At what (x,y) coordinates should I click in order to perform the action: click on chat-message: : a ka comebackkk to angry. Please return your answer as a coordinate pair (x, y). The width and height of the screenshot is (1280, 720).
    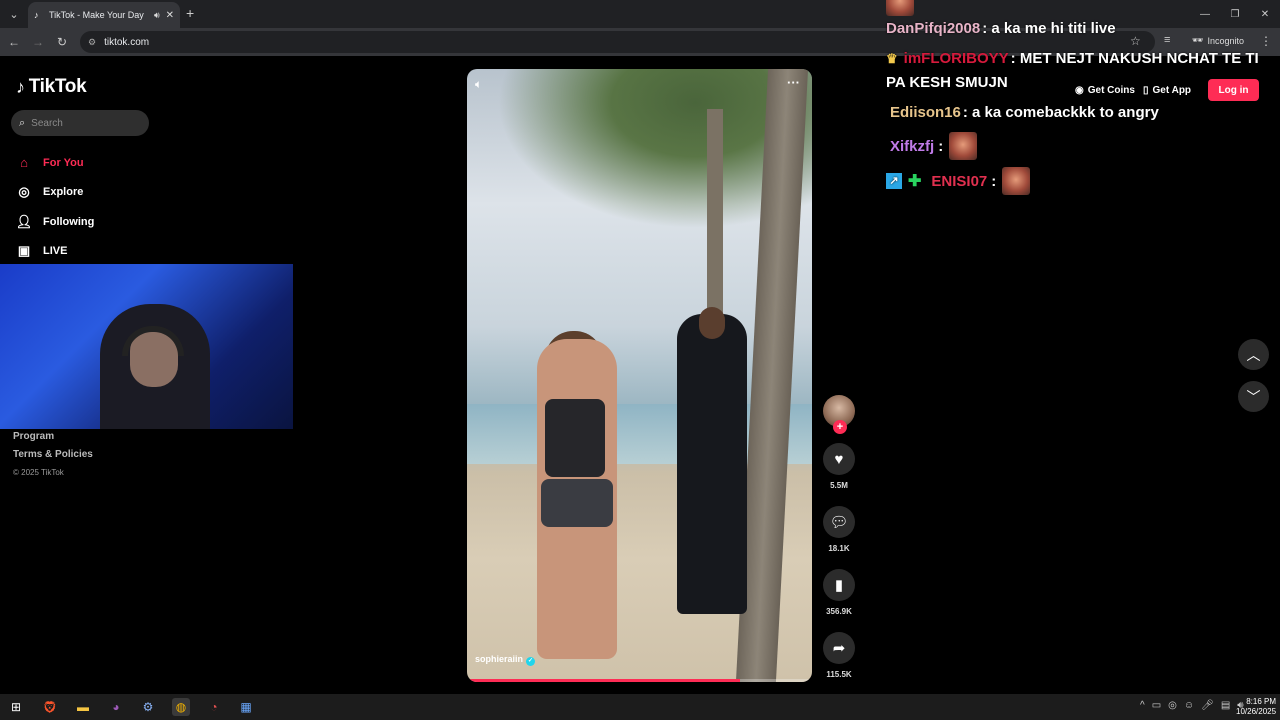
    Looking at the image, I should click on (1060, 112).